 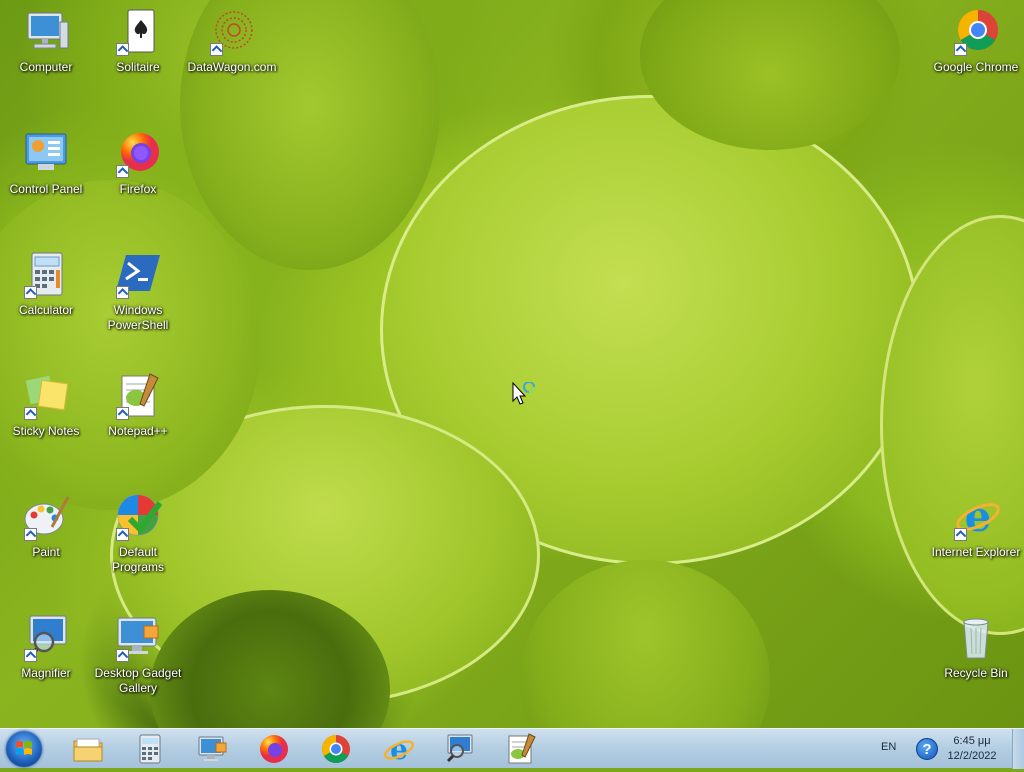 I want to click on taskbar-firefox-button, so click(x=274, y=749).